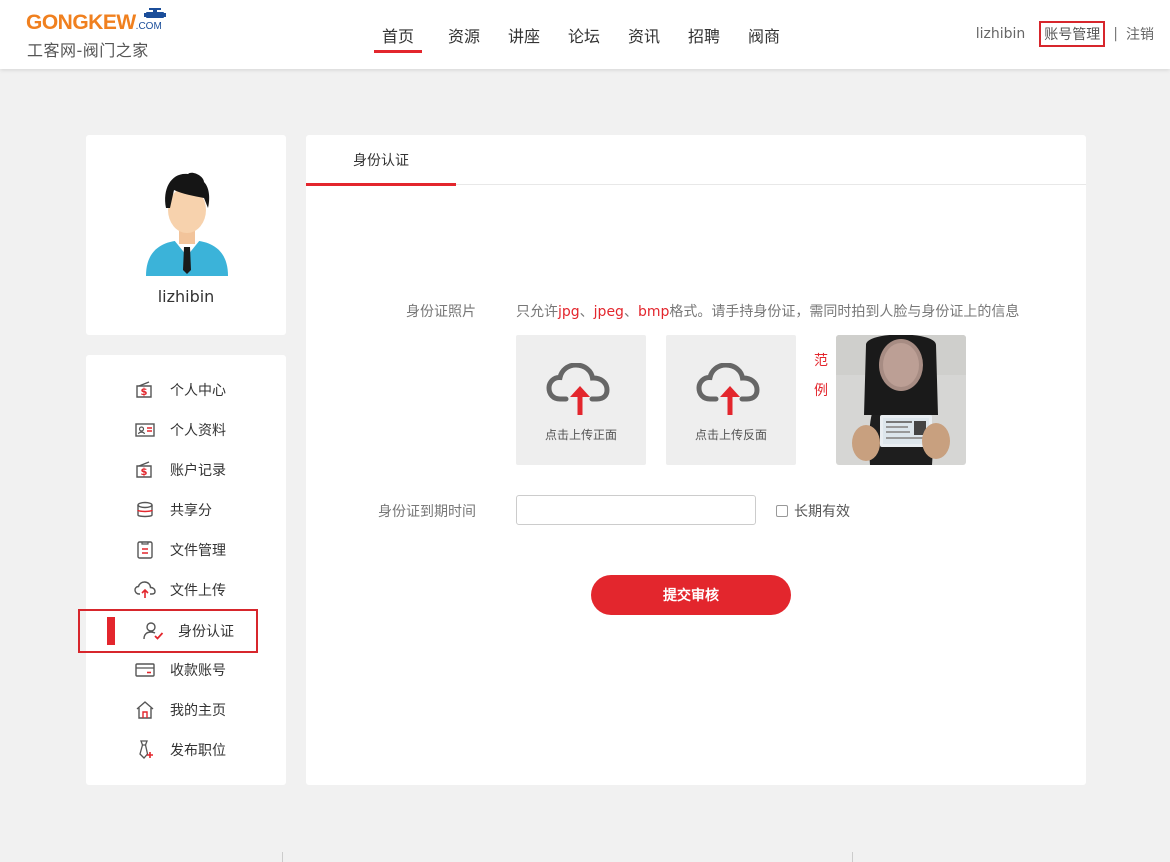  I want to click on sidebar-item-label: 个人资料, so click(198, 431).